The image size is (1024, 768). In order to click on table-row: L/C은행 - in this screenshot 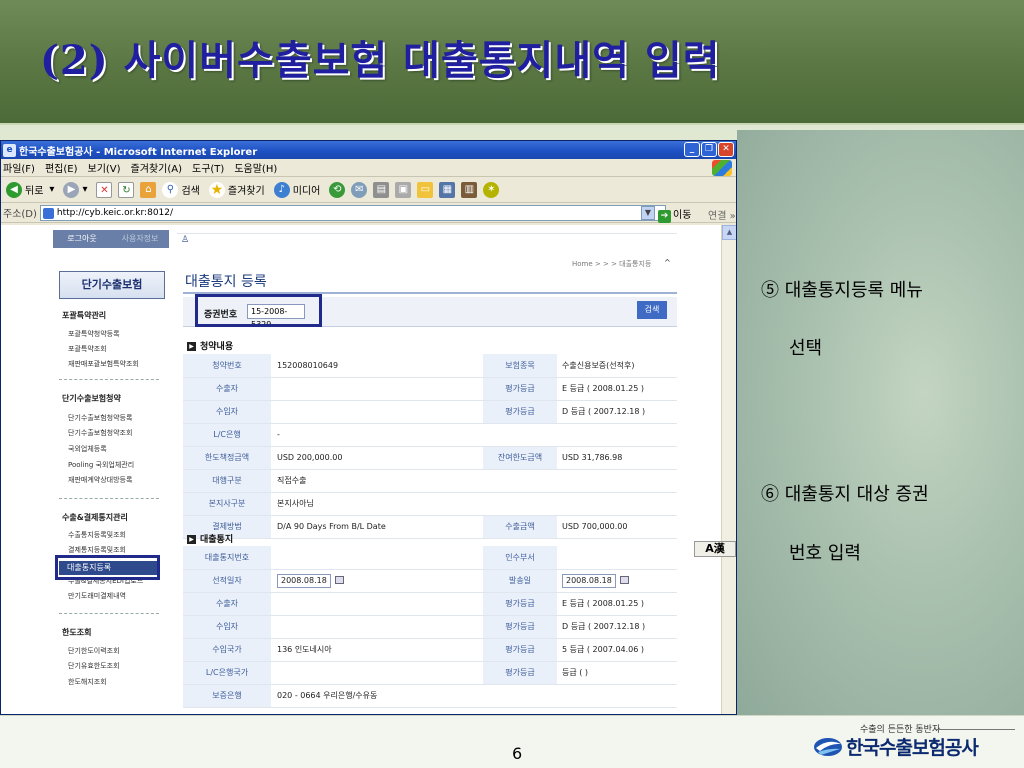, I will do `click(430, 435)`.